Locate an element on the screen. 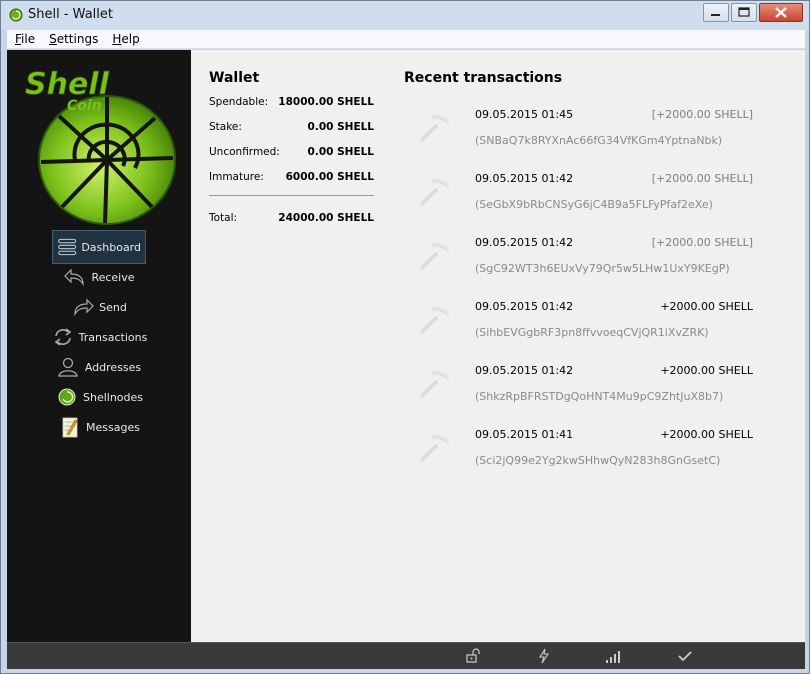 This screenshot has height=674, width=810. sidebar-item-addresses-inner: Addresses is located at coordinates (99, 367).